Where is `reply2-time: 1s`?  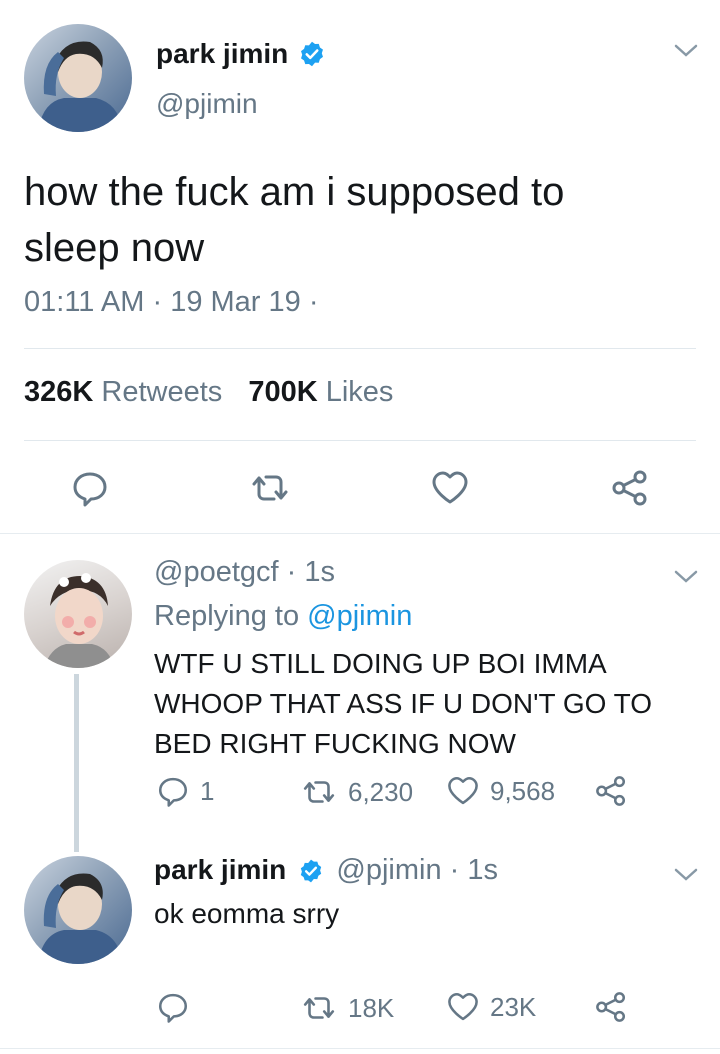 reply2-time: 1s is located at coordinates (482, 870).